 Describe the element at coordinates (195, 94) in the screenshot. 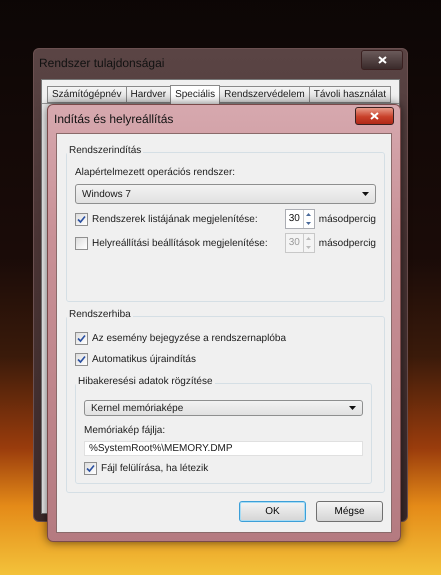

I see `tab: Speciális` at that location.